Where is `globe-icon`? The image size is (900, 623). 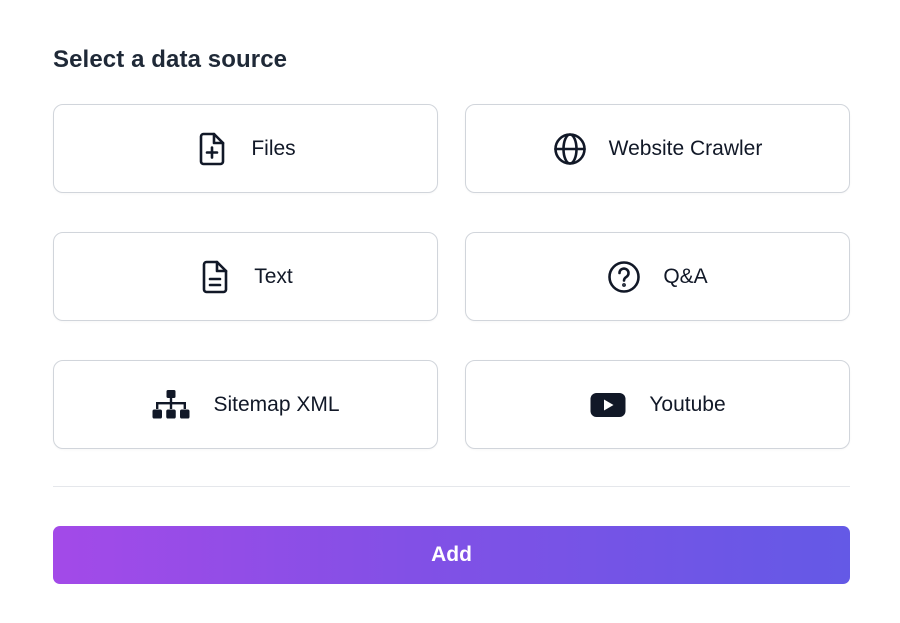 globe-icon is located at coordinates (570, 149).